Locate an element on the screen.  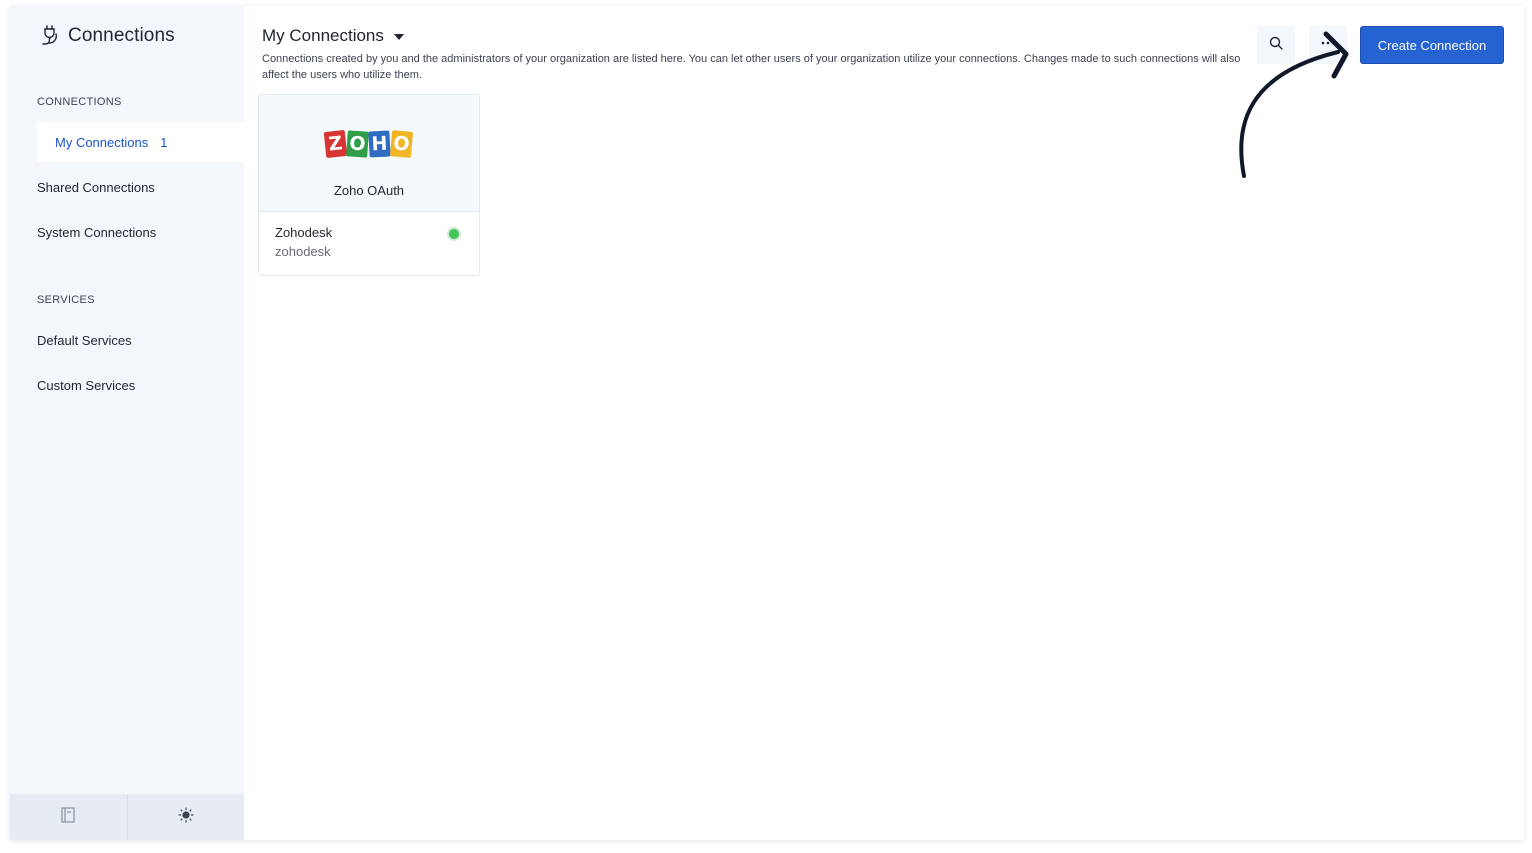
plug-icon is located at coordinates (50, 36).